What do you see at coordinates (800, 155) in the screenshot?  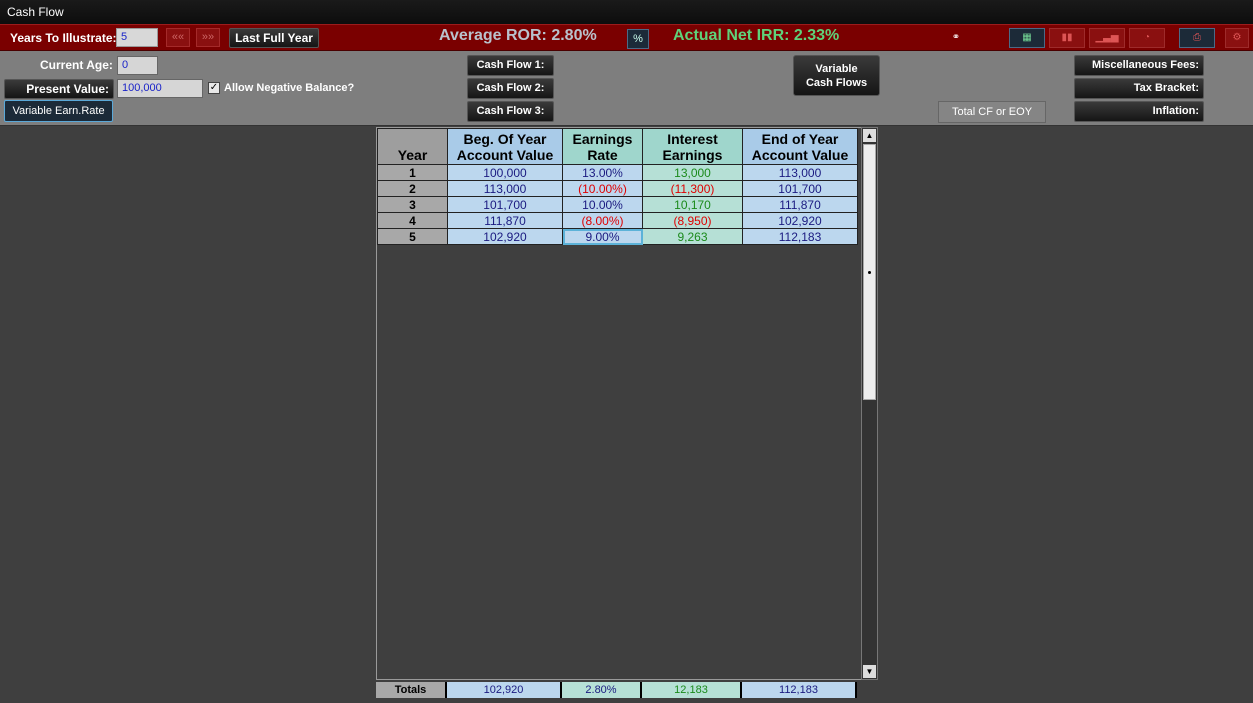 I see `header-end-line2: Account Value` at bounding box center [800, 155].